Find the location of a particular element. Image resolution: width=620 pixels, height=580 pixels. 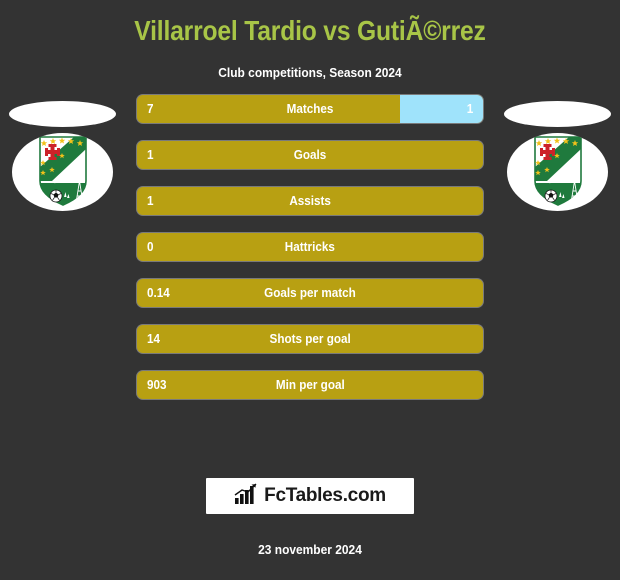

away-team-badge: ORIENTE is located at coordinates (557, 170).